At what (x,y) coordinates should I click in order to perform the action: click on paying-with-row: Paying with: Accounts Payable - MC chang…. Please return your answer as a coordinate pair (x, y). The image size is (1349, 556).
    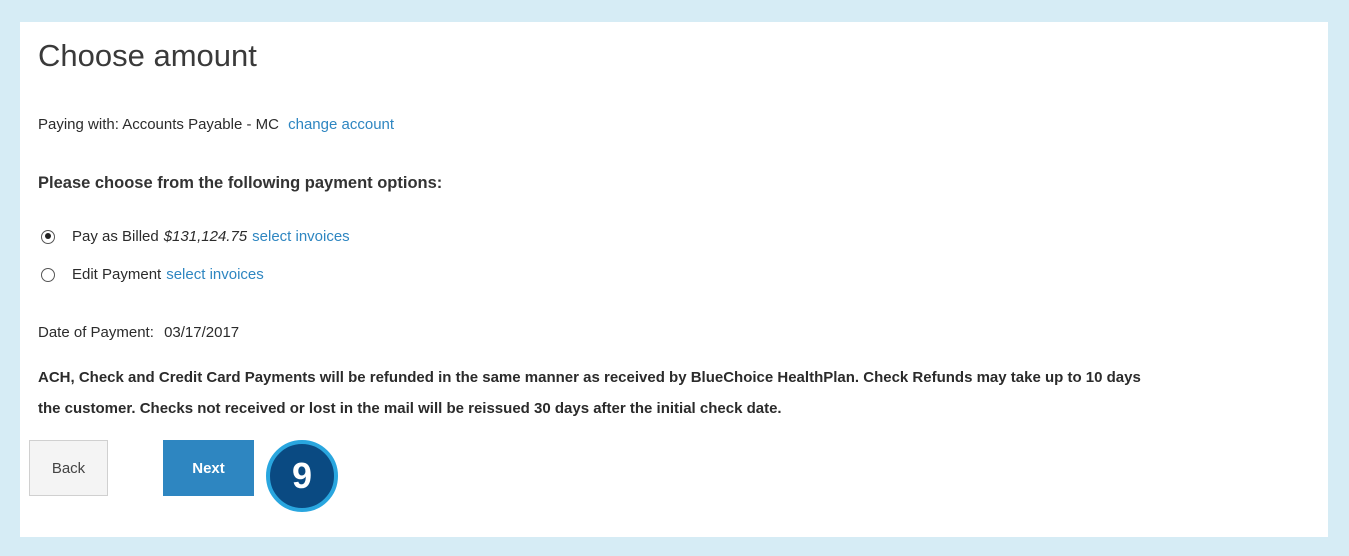
    Looking at the image, I should click on (216, 124).